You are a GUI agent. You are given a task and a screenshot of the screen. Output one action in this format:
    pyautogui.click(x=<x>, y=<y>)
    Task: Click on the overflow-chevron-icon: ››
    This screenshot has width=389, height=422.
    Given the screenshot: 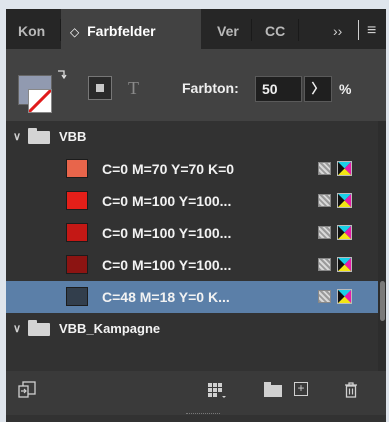 What is the action you would take?
    pyautogui.click(x=337, y=29)
    